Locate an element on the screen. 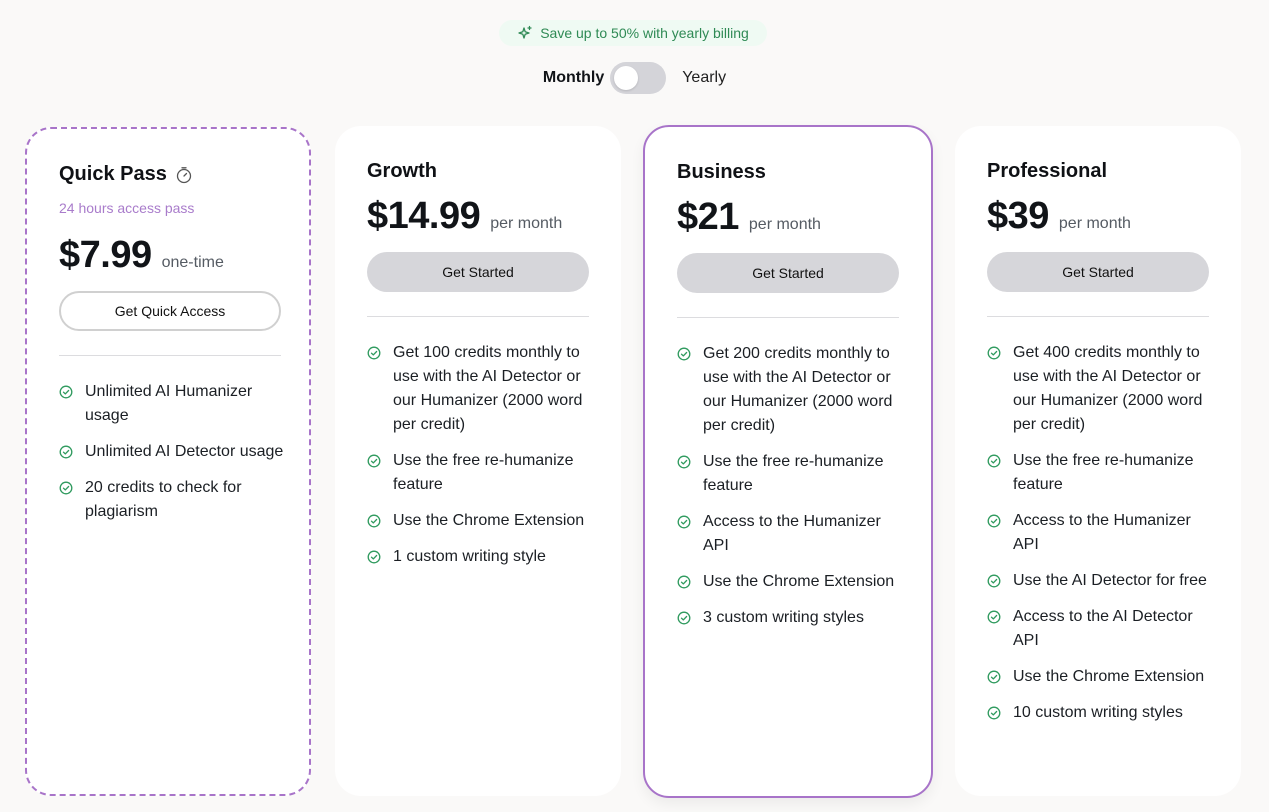 The width and height of the screenshot is (1269, 812). plan-name: Growth is located at coordinates (402, 171).